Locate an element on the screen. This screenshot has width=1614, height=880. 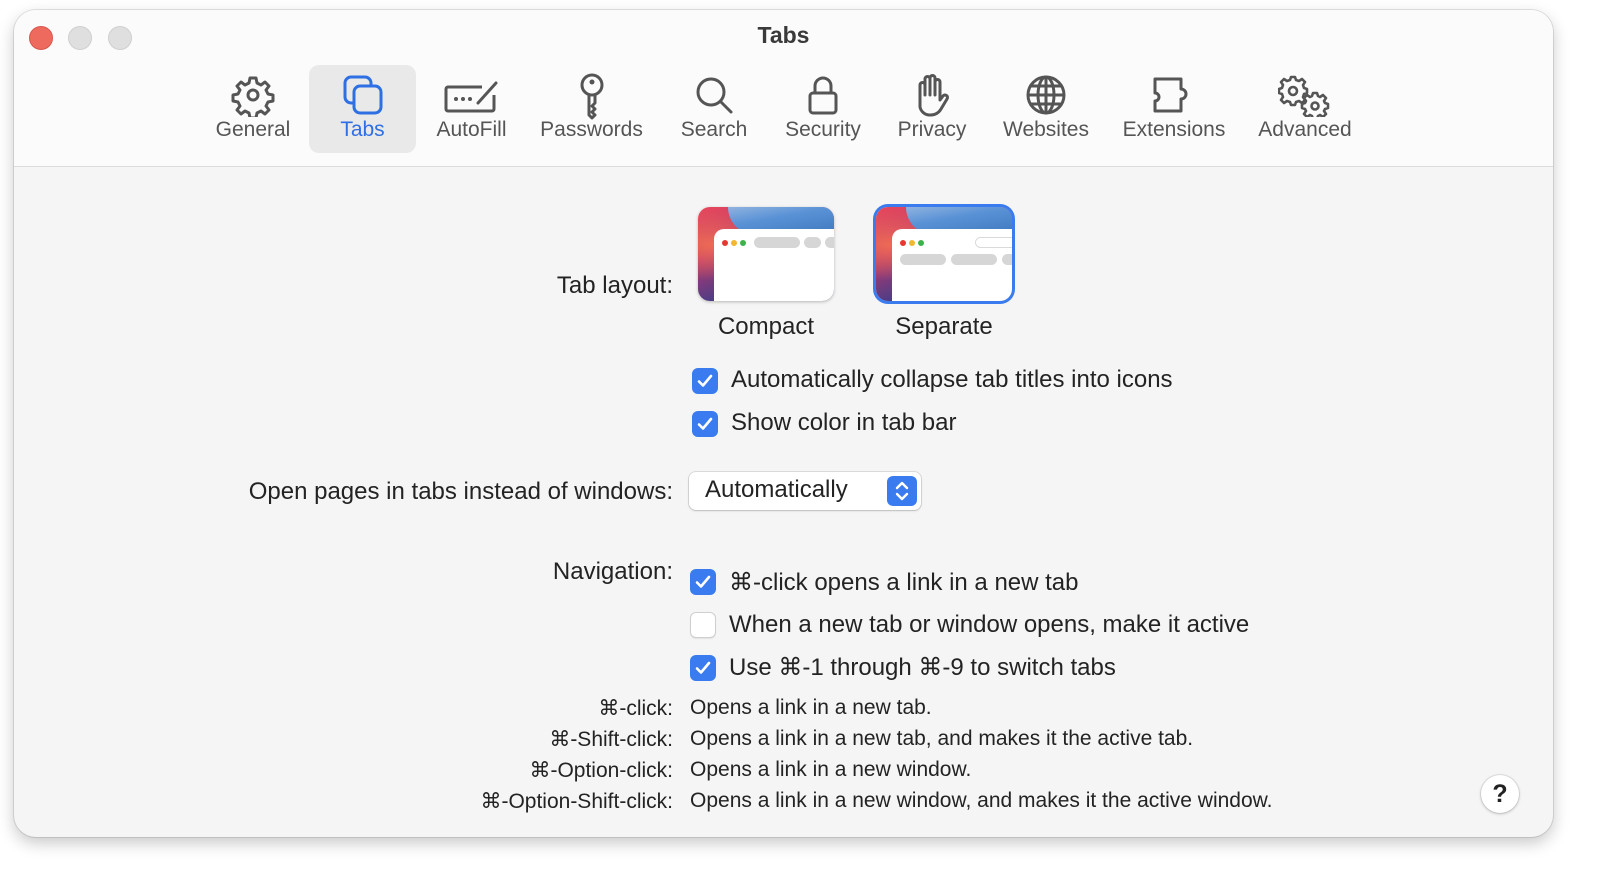
tab-passwords-label: Passwords is located at coordinates (591, 129).